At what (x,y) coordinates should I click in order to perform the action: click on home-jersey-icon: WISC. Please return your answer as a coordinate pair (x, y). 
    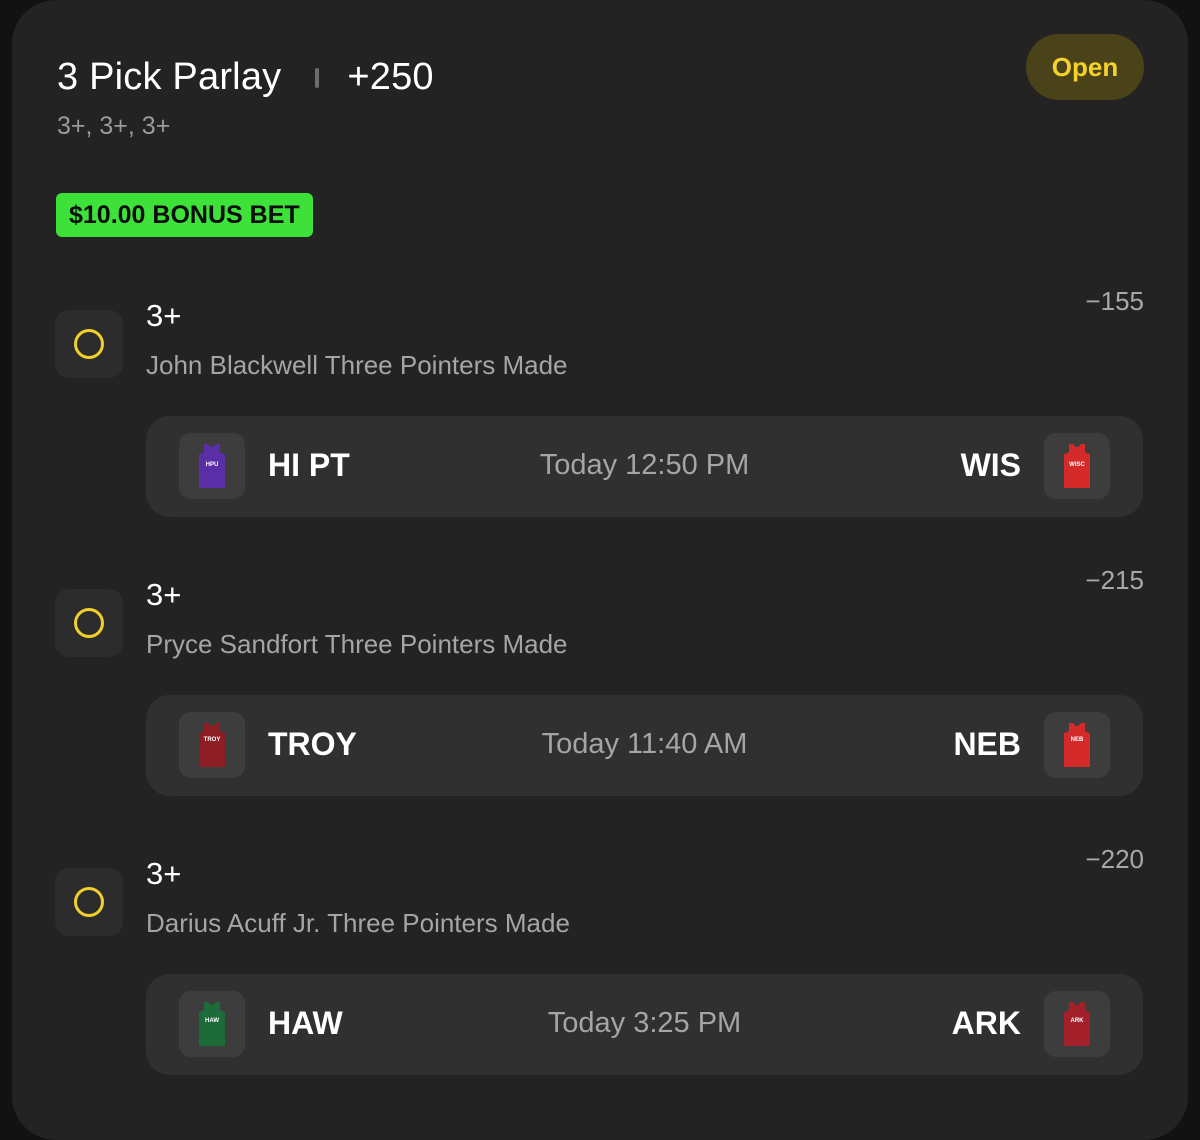
    Looking at the image, I should click on (1077, 466).